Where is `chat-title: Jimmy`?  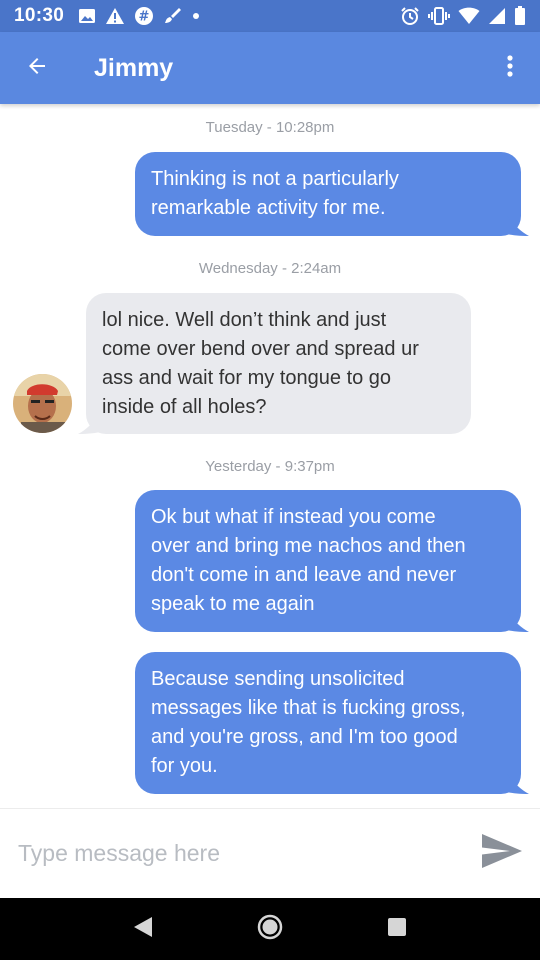 chat-title: Jimmy is located at coordinates (134, 67).